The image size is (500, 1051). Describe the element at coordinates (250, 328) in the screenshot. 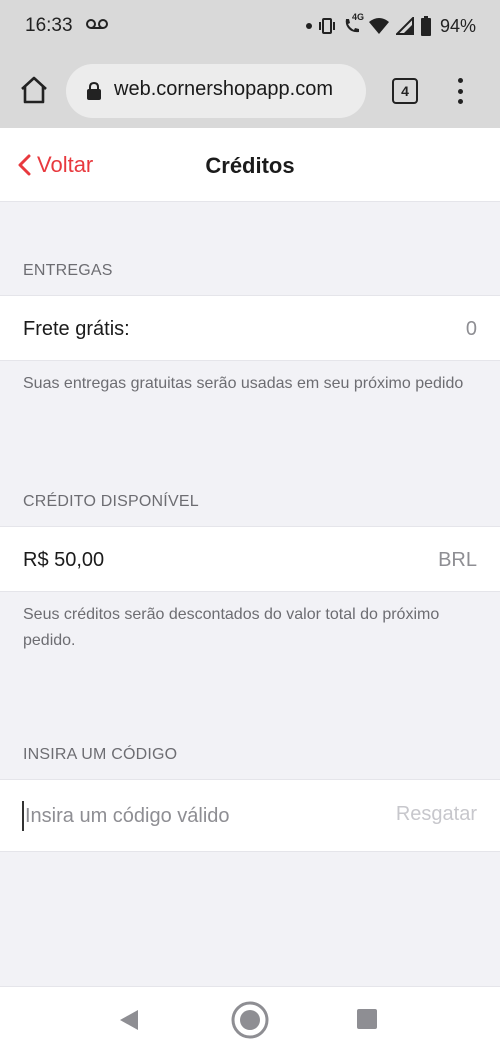

I see `free-shipping-row: Frete grátis: 0` at that location.